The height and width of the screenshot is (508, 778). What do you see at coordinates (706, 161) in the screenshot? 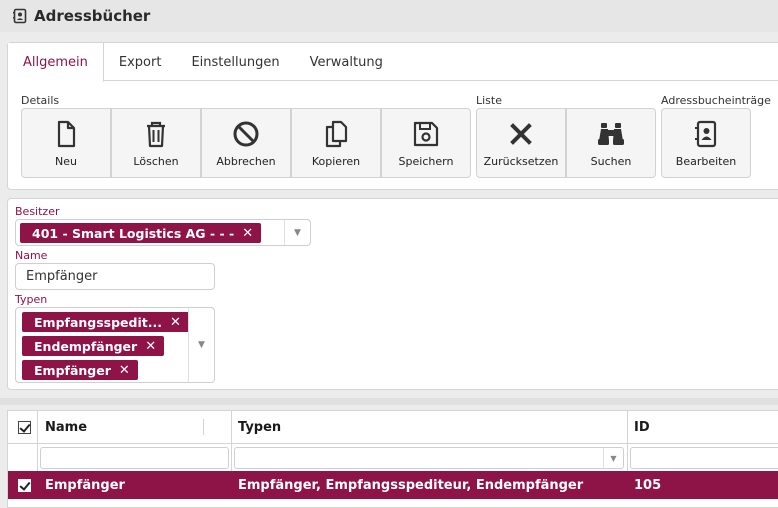
I see `edit-button-label: Bearbeiten` at bounding box center [706, 161].